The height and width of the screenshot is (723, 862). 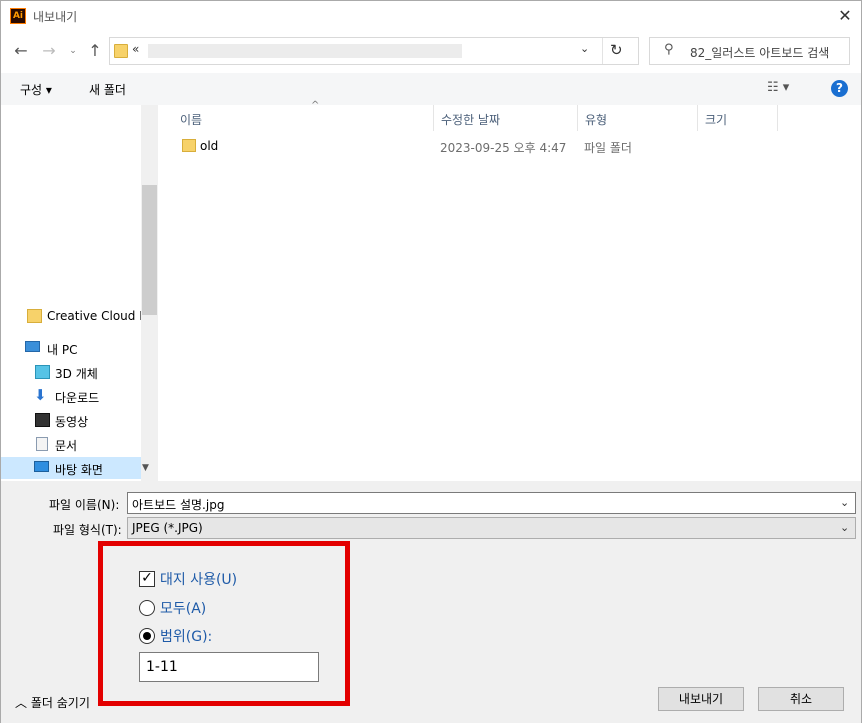 I want to click on command-bar: 구성 ▾ 새 폴더 ☷ ▾, so click(x=431, y=89).